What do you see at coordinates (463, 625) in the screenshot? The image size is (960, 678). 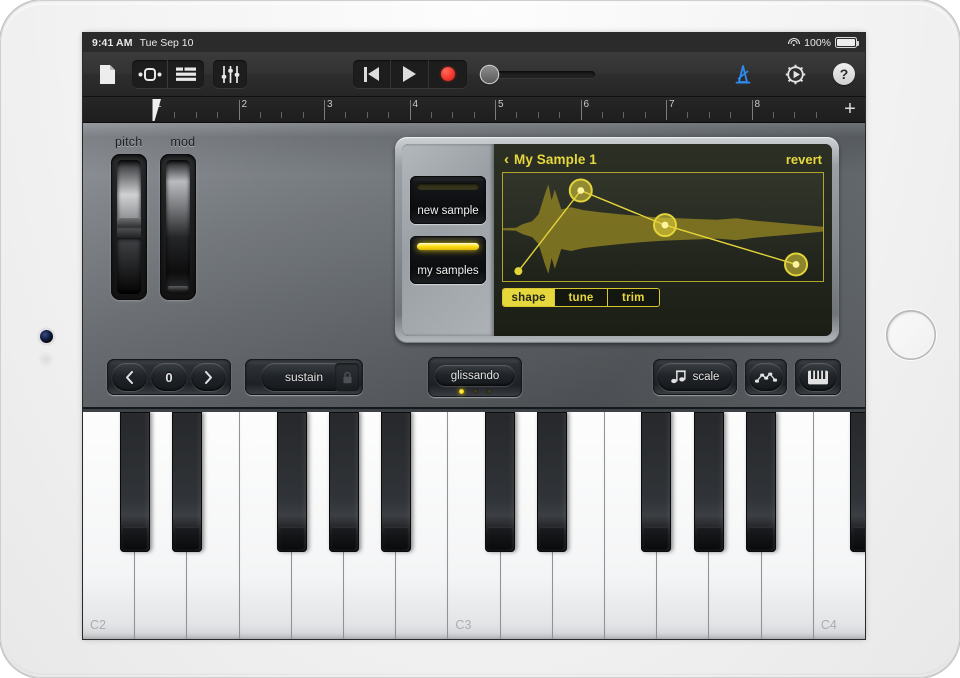 I see `key-label: C3` at bounding box center [463, 625].